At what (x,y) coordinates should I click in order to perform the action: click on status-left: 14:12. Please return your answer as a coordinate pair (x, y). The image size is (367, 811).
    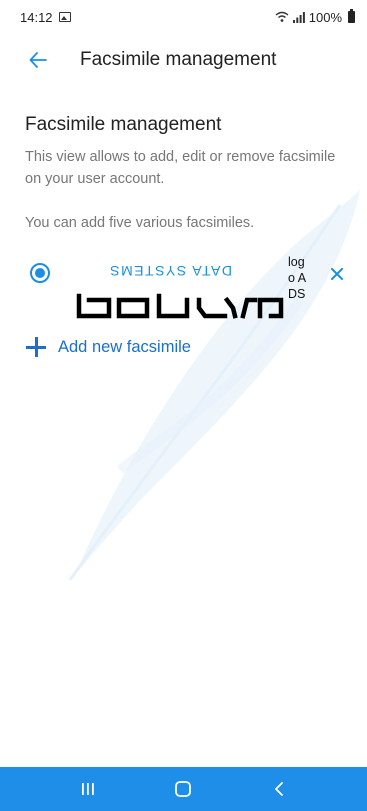
    Looking at the image, I should click on (45, 17).